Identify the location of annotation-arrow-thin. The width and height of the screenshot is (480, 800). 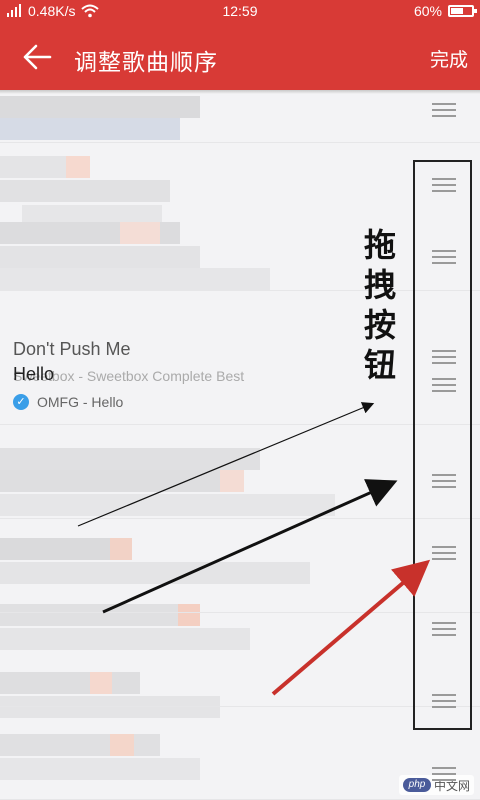
(226, 464).